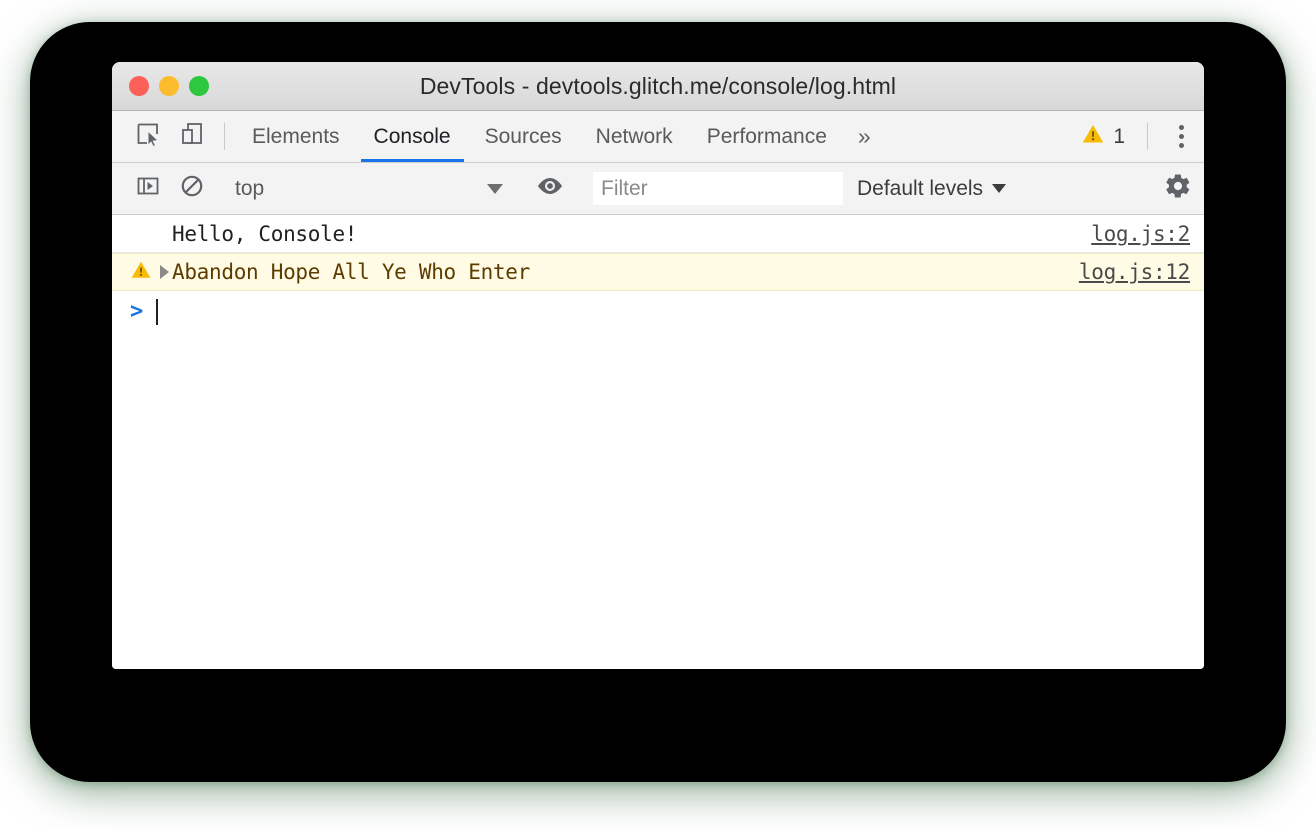  Describe the element at coordinates (224, 136) in the screenshot. I see `tabbar-divider` at that location.